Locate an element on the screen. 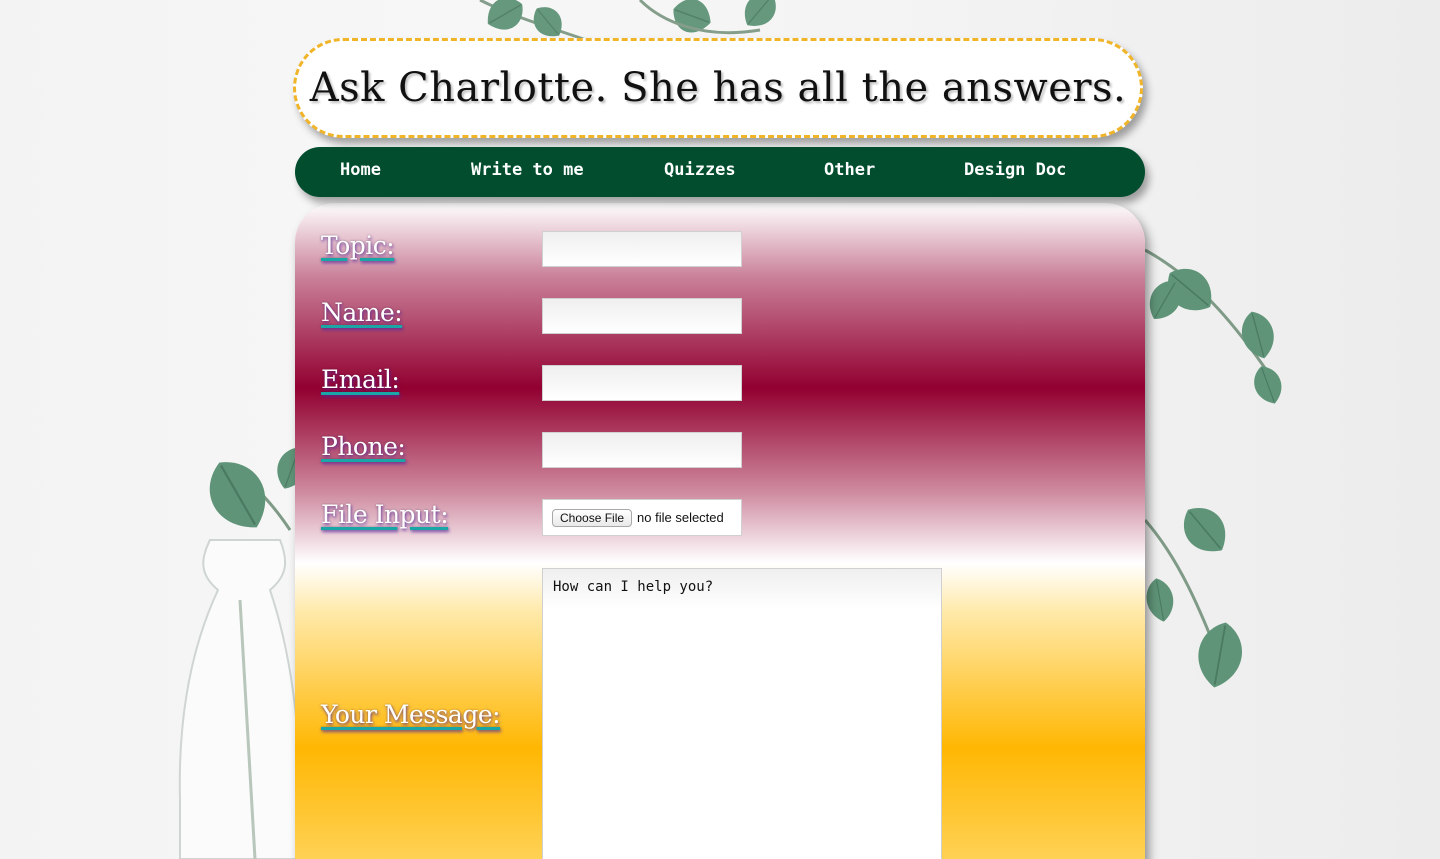 Image resolution: width=1440 pixels, height=859 pixels. topic-label: Topic: is located at coordinates (358, 245).